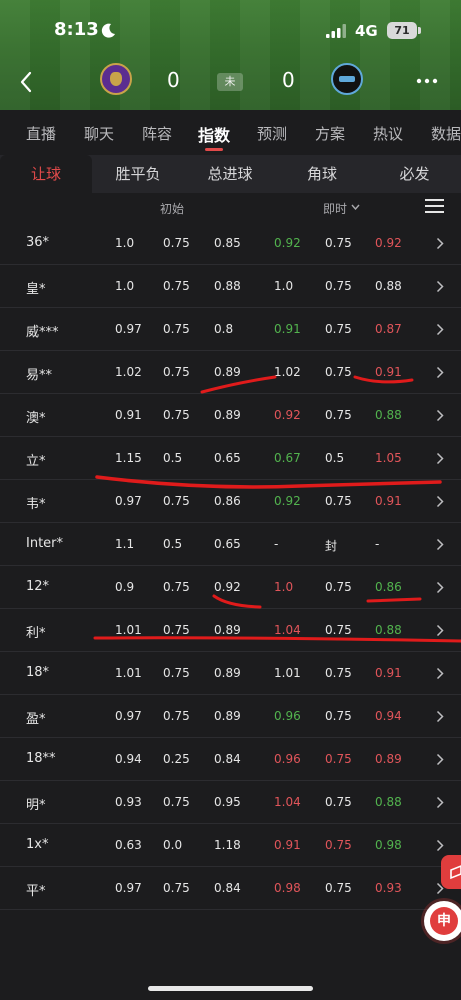 The image size is (461, 1000). Describe the element at coordinates (38, 672) in the screenshot. I see `bookmaker-name: 18*` at that location.